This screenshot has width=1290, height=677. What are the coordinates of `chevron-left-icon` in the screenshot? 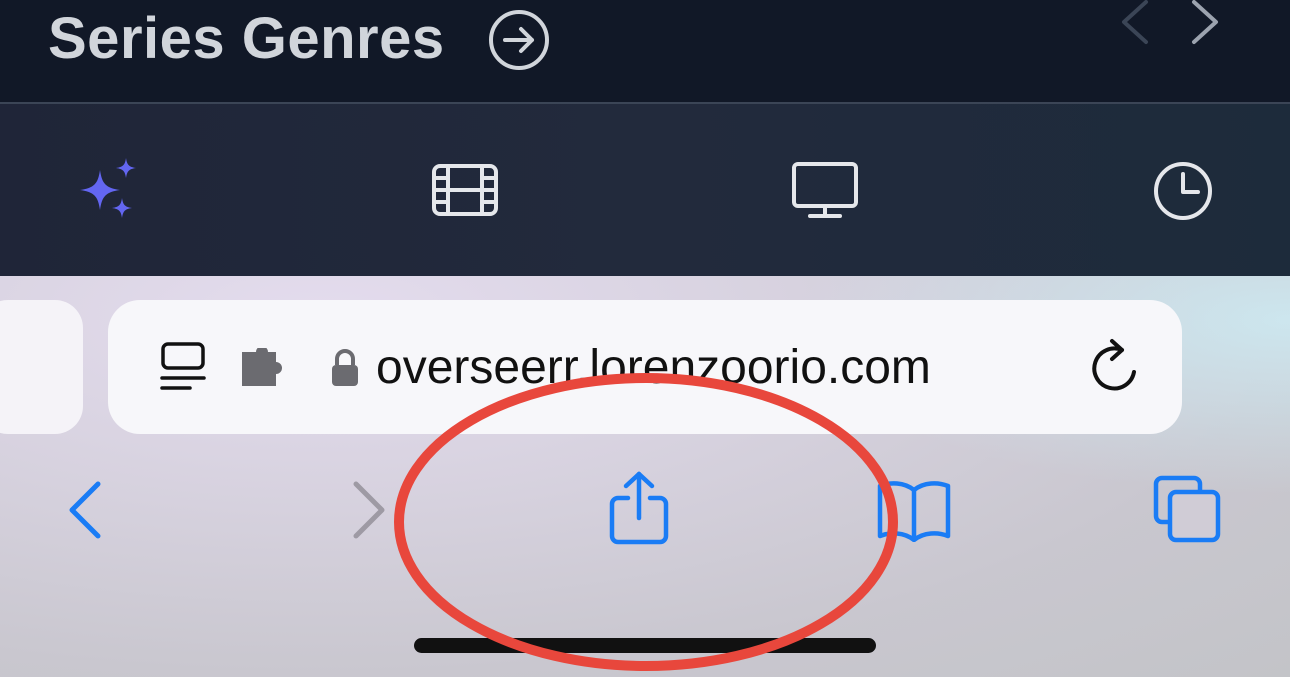 It's located at (1136, 24).